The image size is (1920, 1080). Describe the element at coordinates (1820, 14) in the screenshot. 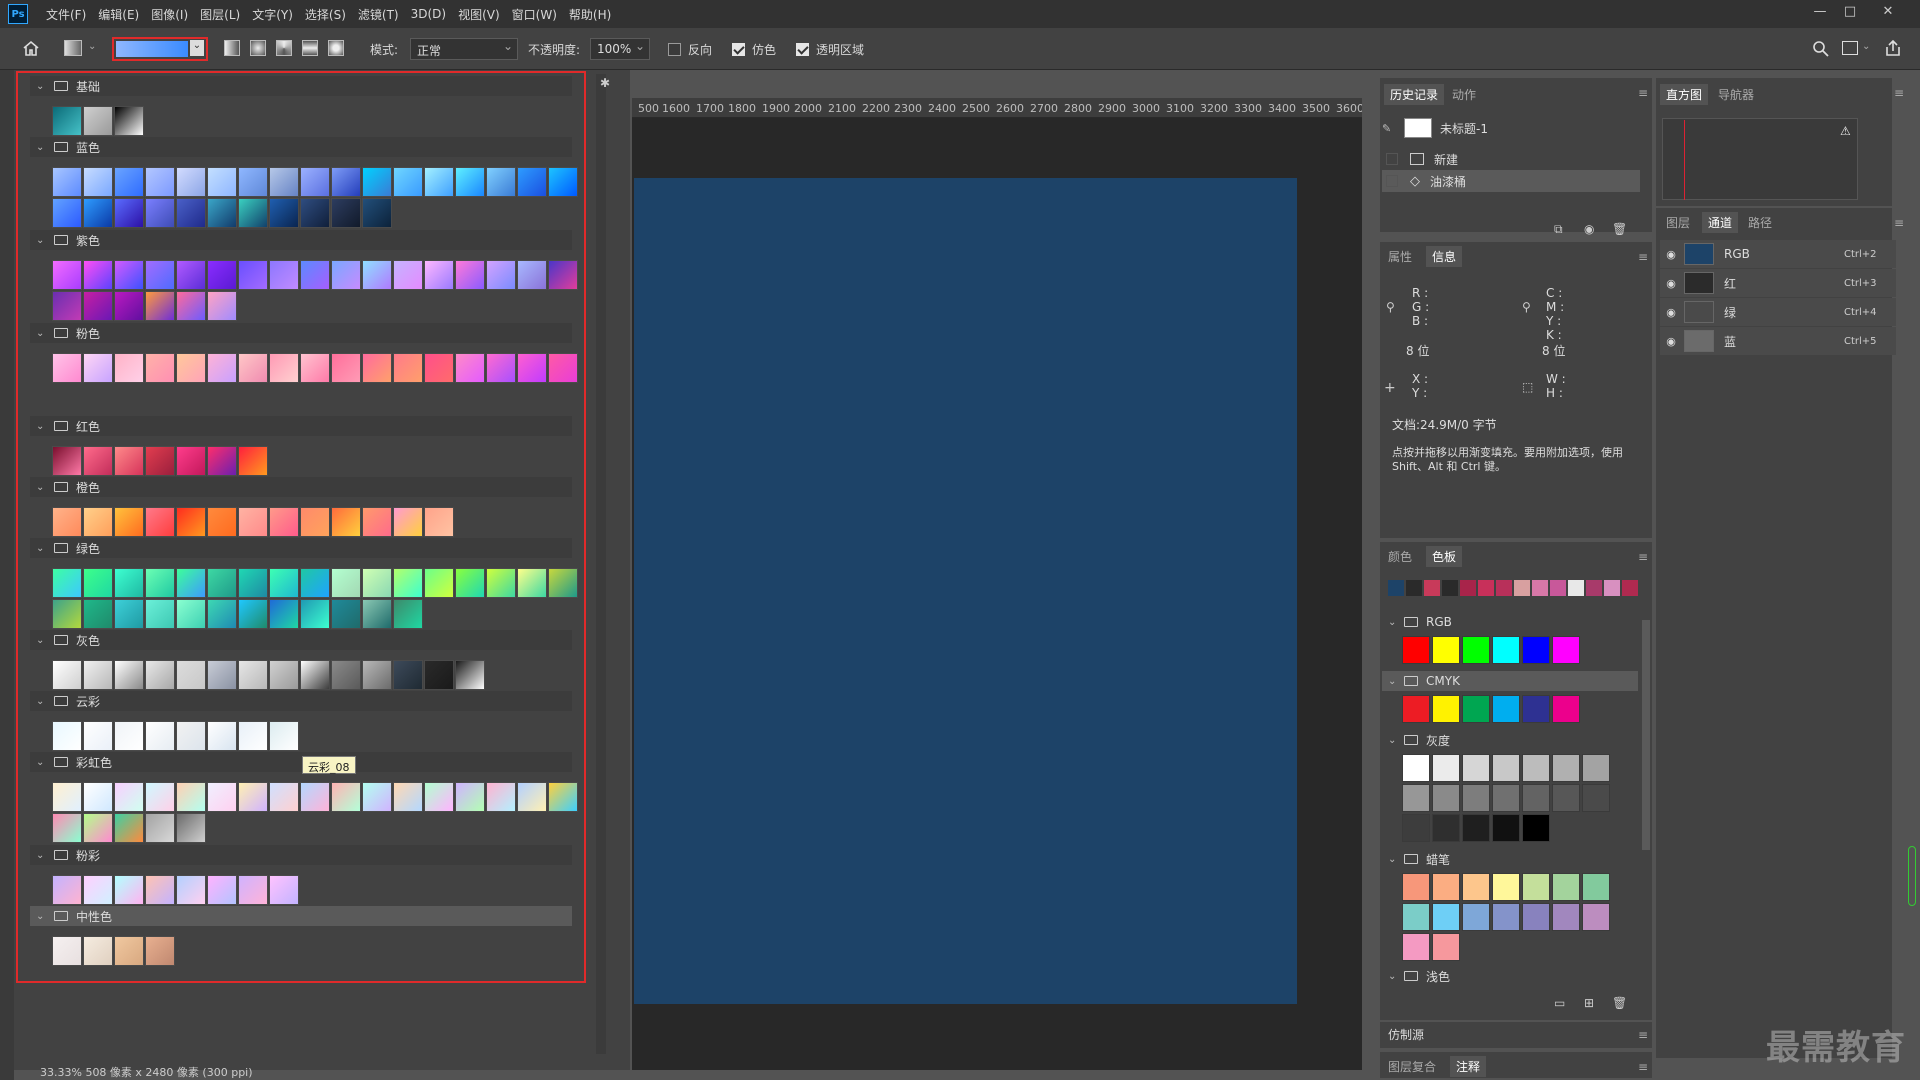

I see `minimize-button: —` at that location.